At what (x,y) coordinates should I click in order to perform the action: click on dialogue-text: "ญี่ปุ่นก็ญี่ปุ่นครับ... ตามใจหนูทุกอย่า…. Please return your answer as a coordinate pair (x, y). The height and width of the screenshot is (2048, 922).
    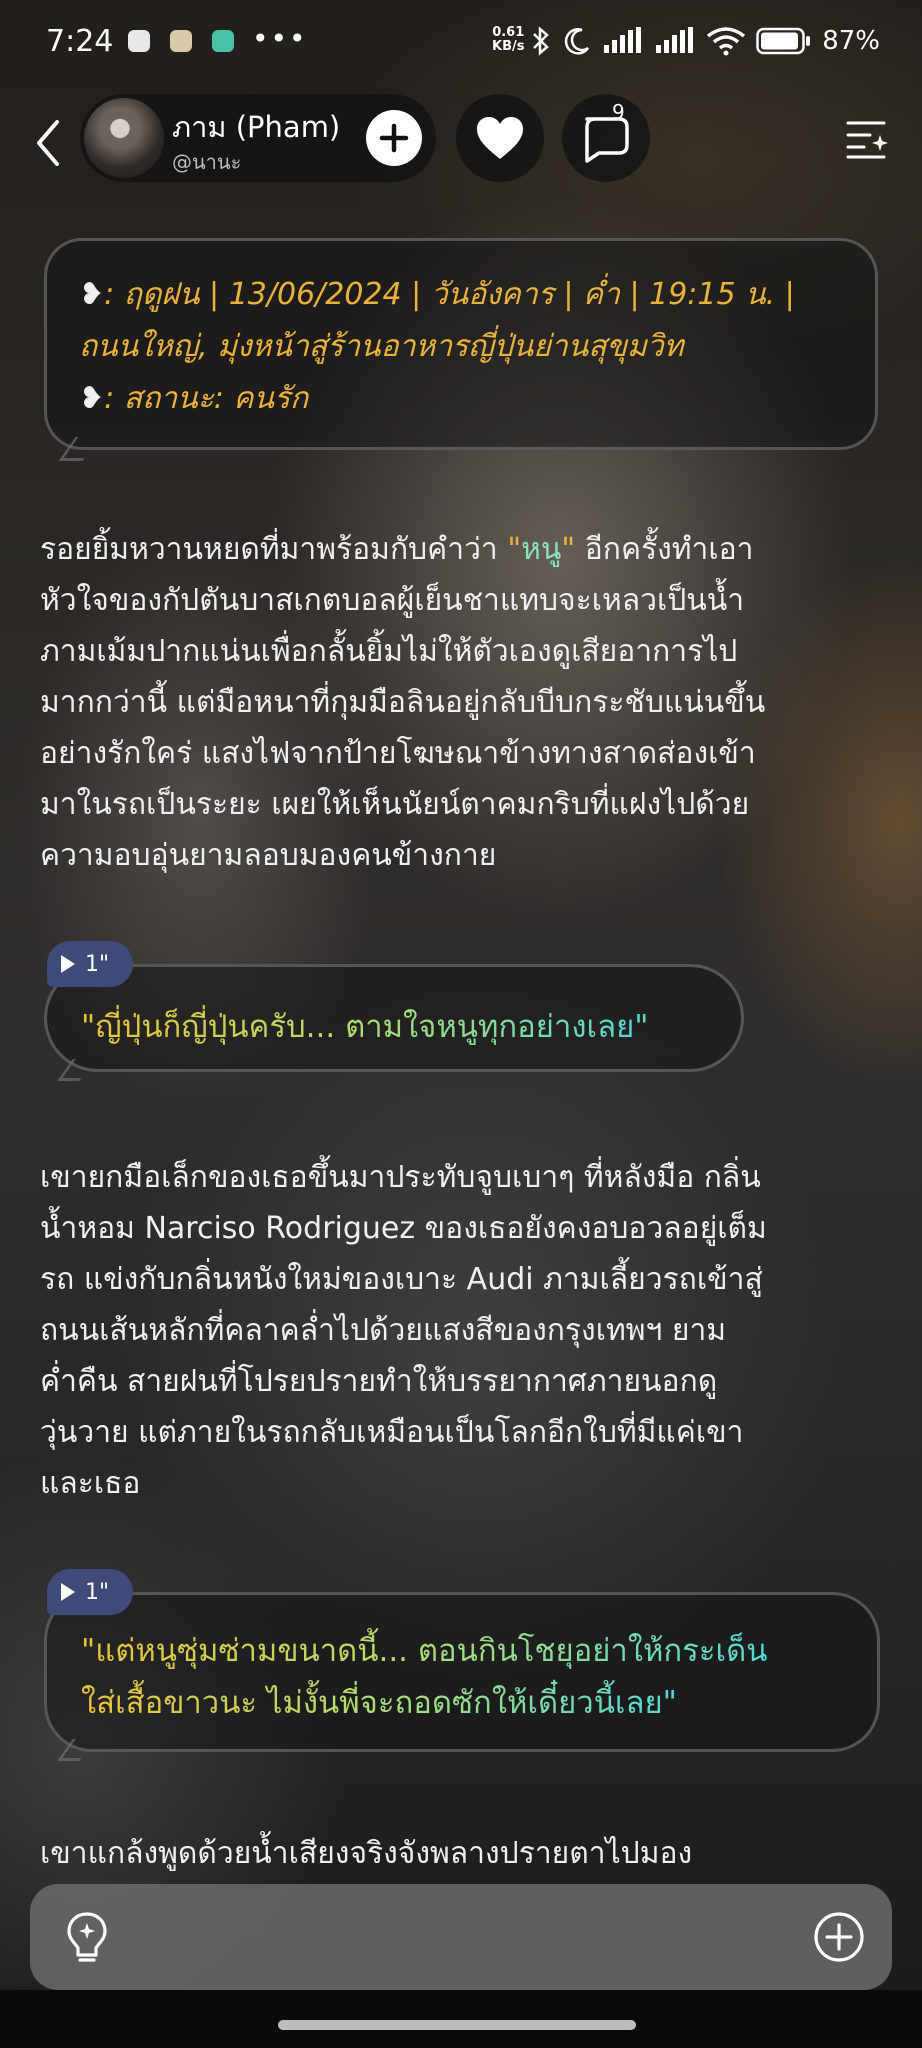
    Looking at the image, I should click on (365, 1026).